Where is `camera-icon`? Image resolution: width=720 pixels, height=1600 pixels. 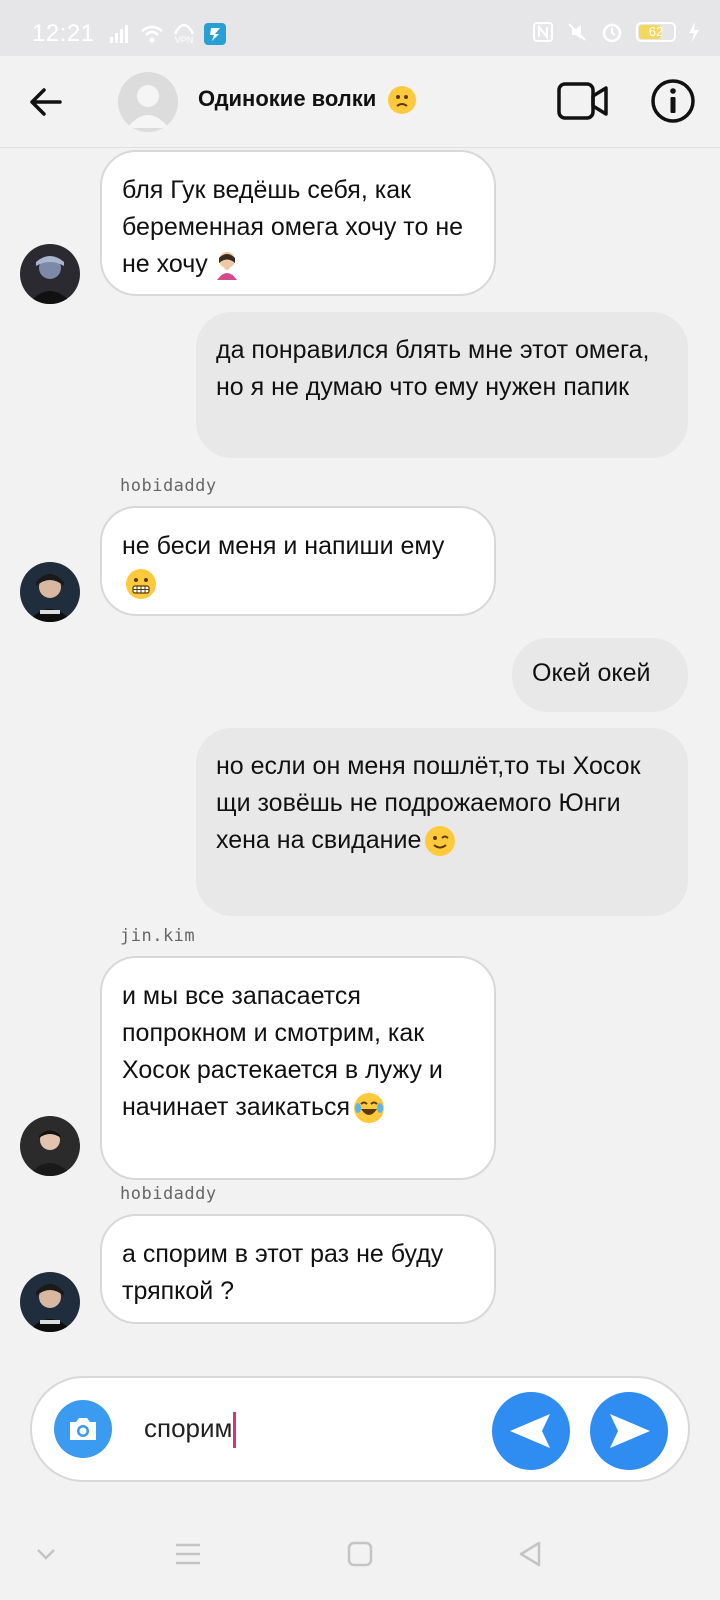
camera-icon is located at coordinates (83, 1429).